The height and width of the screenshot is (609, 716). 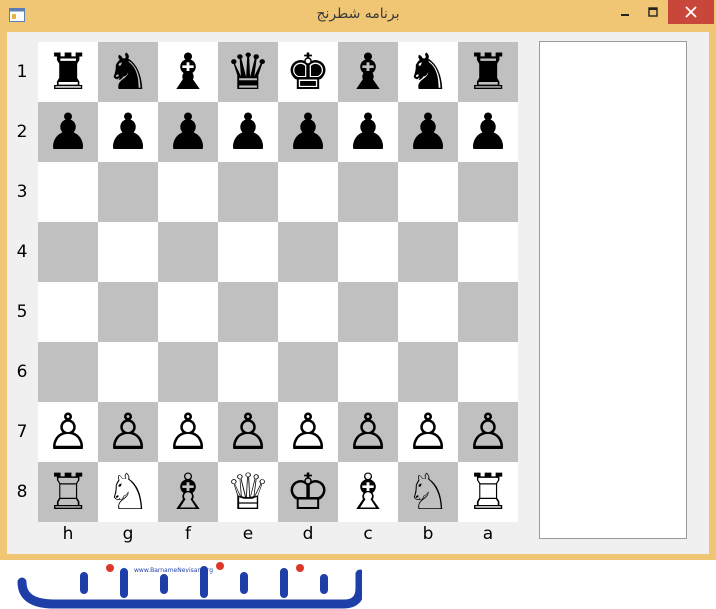 I want to click on chess-piece-icon: ♚, so click(x=308, y=72).